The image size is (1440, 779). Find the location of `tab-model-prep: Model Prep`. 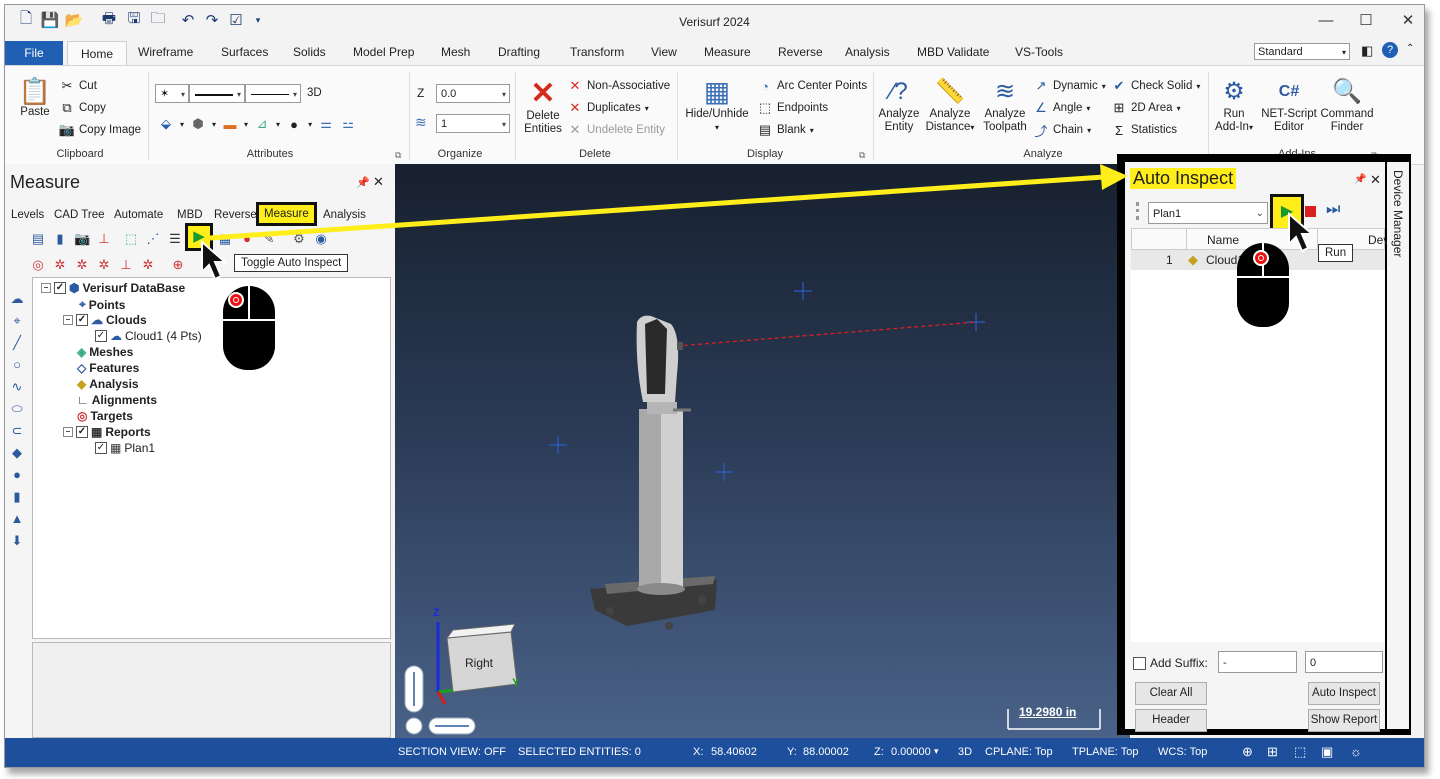

tab-model-prep: Model Prep is located at coordinates (383, 52).